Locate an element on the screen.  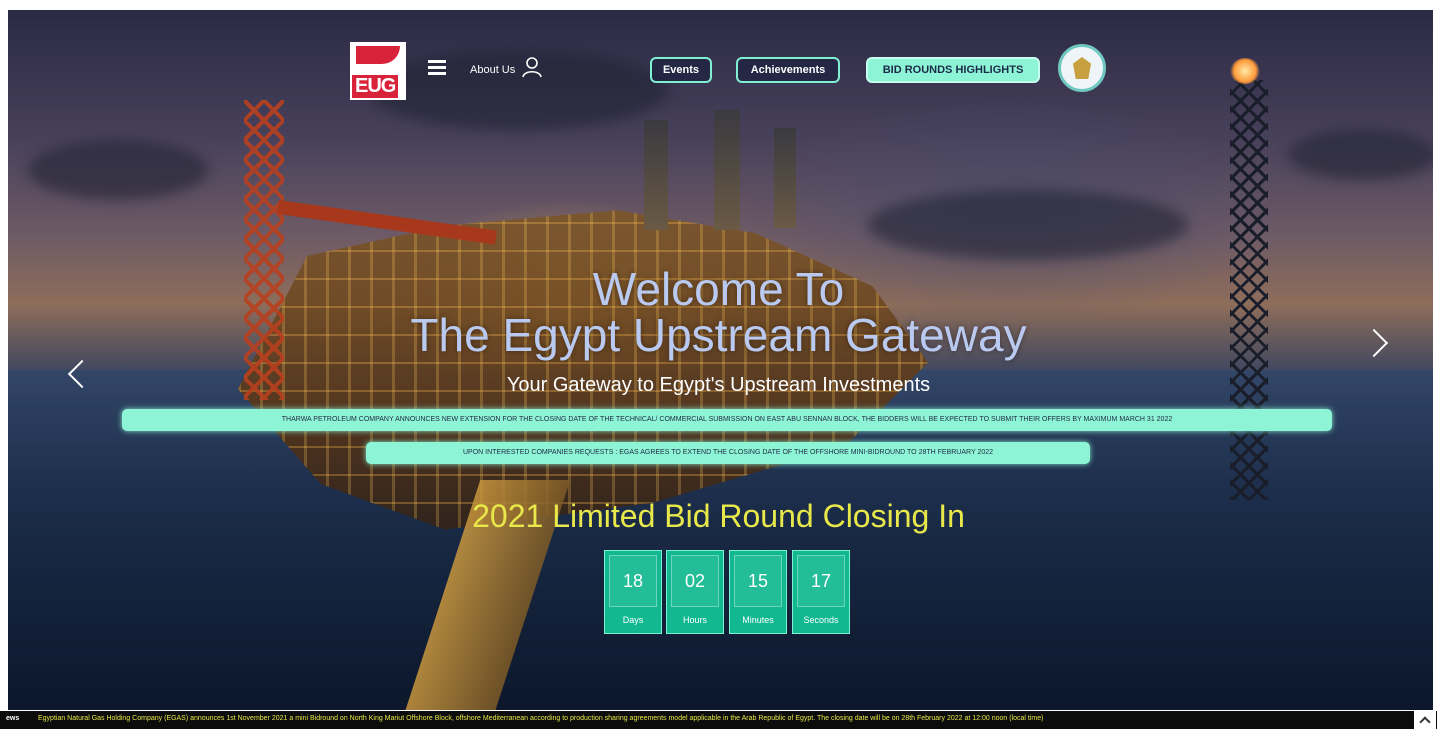
countdown-label: Hours is located at coordinates (694, 620).